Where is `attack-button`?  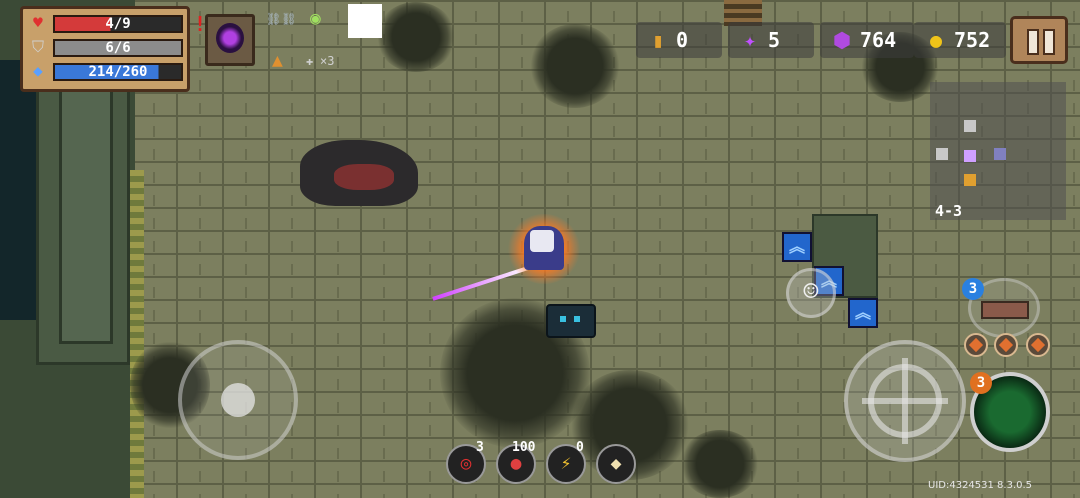 attack-button is located at coordinates (905, 401).